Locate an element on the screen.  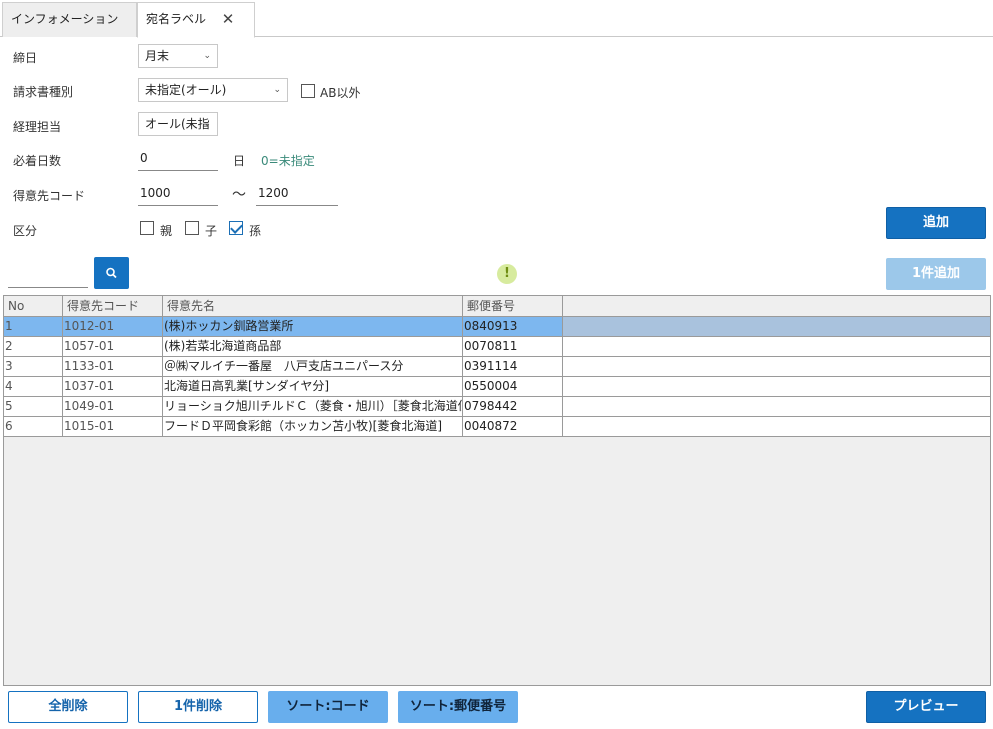
column-header-name: 得意先名 is located at coordinates (313, 306).